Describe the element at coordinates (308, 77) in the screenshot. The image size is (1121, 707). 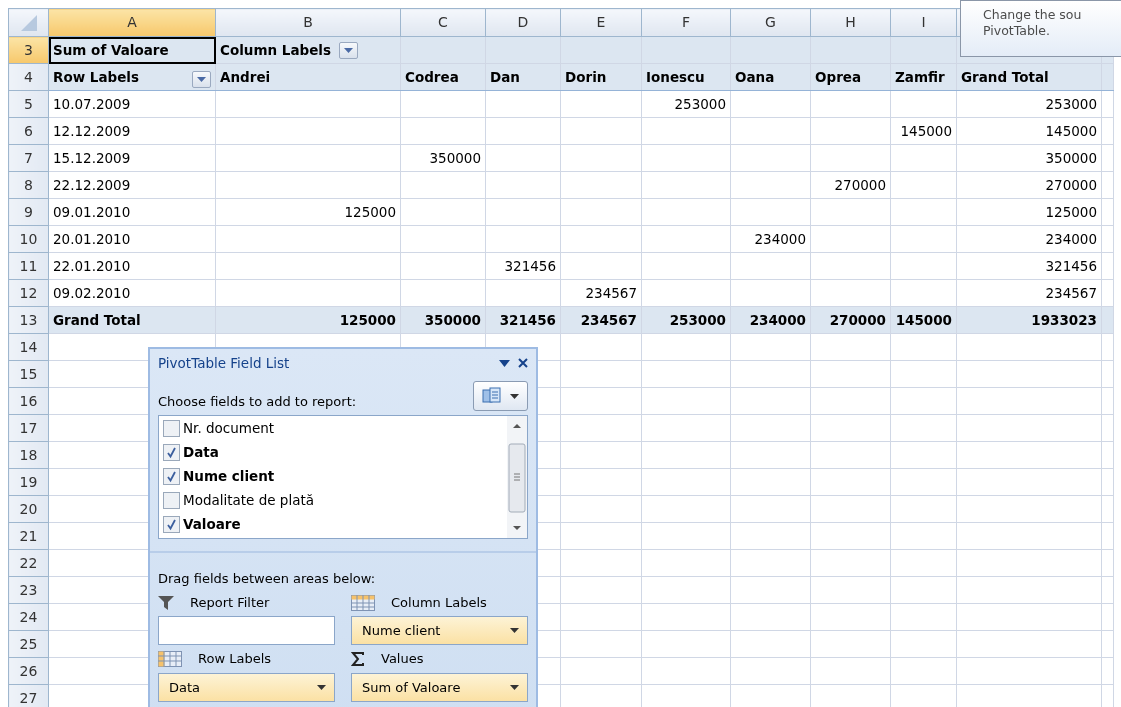
I see `column-label: Andrei` at that location.